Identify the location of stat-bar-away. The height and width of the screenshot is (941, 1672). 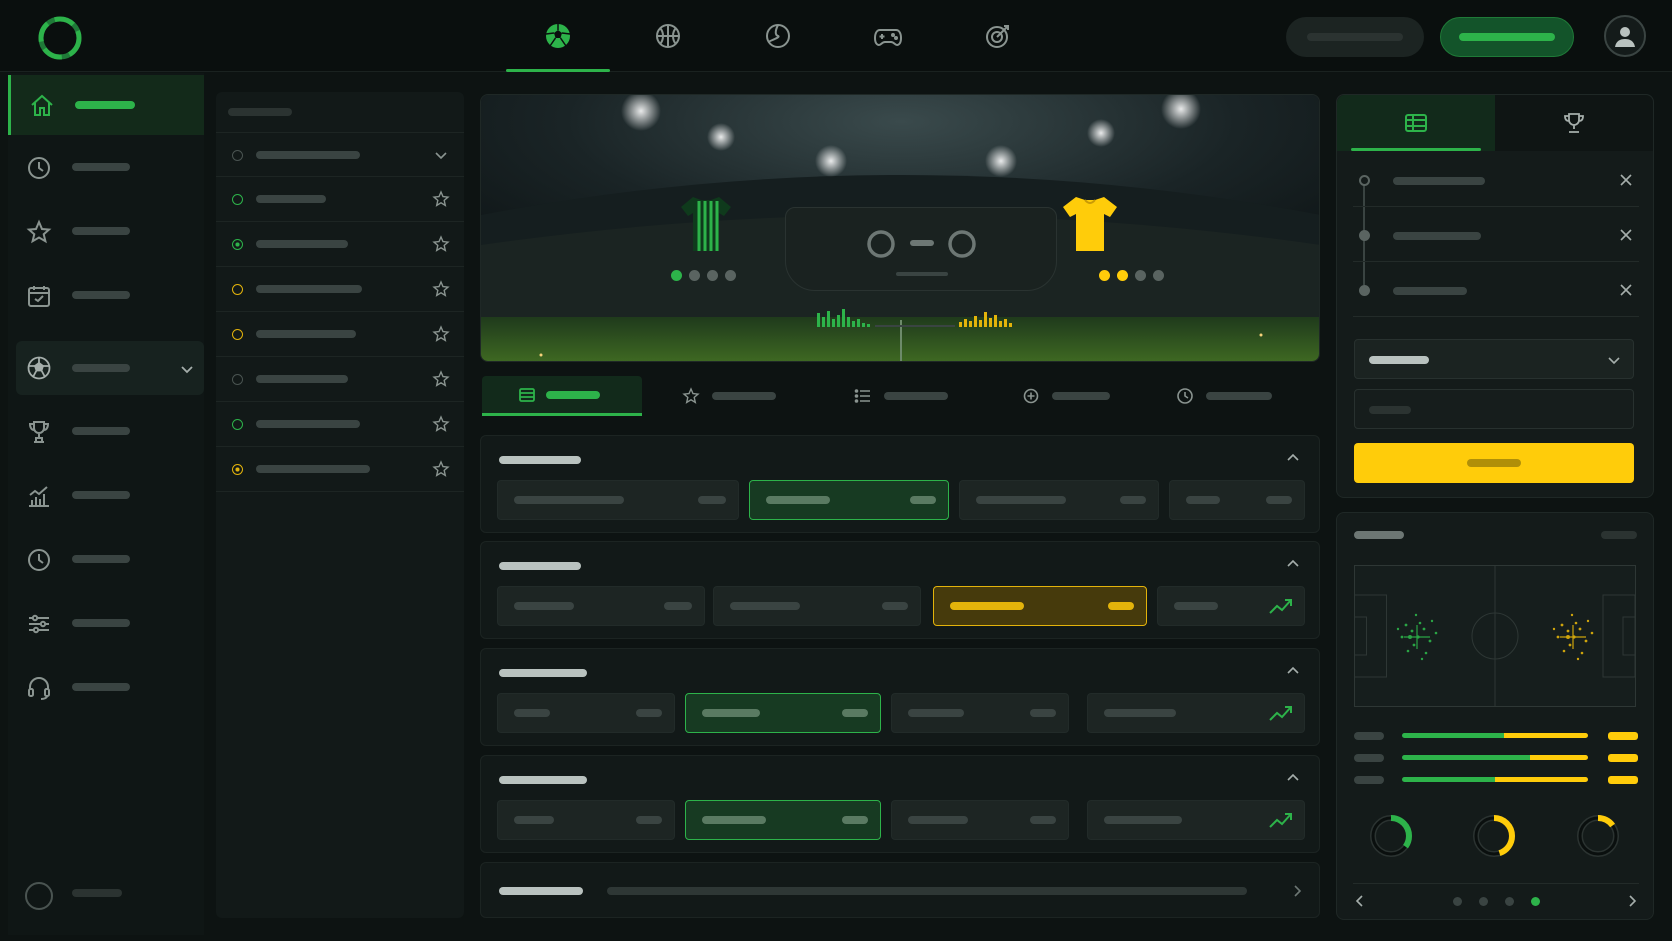
(1541, 779).